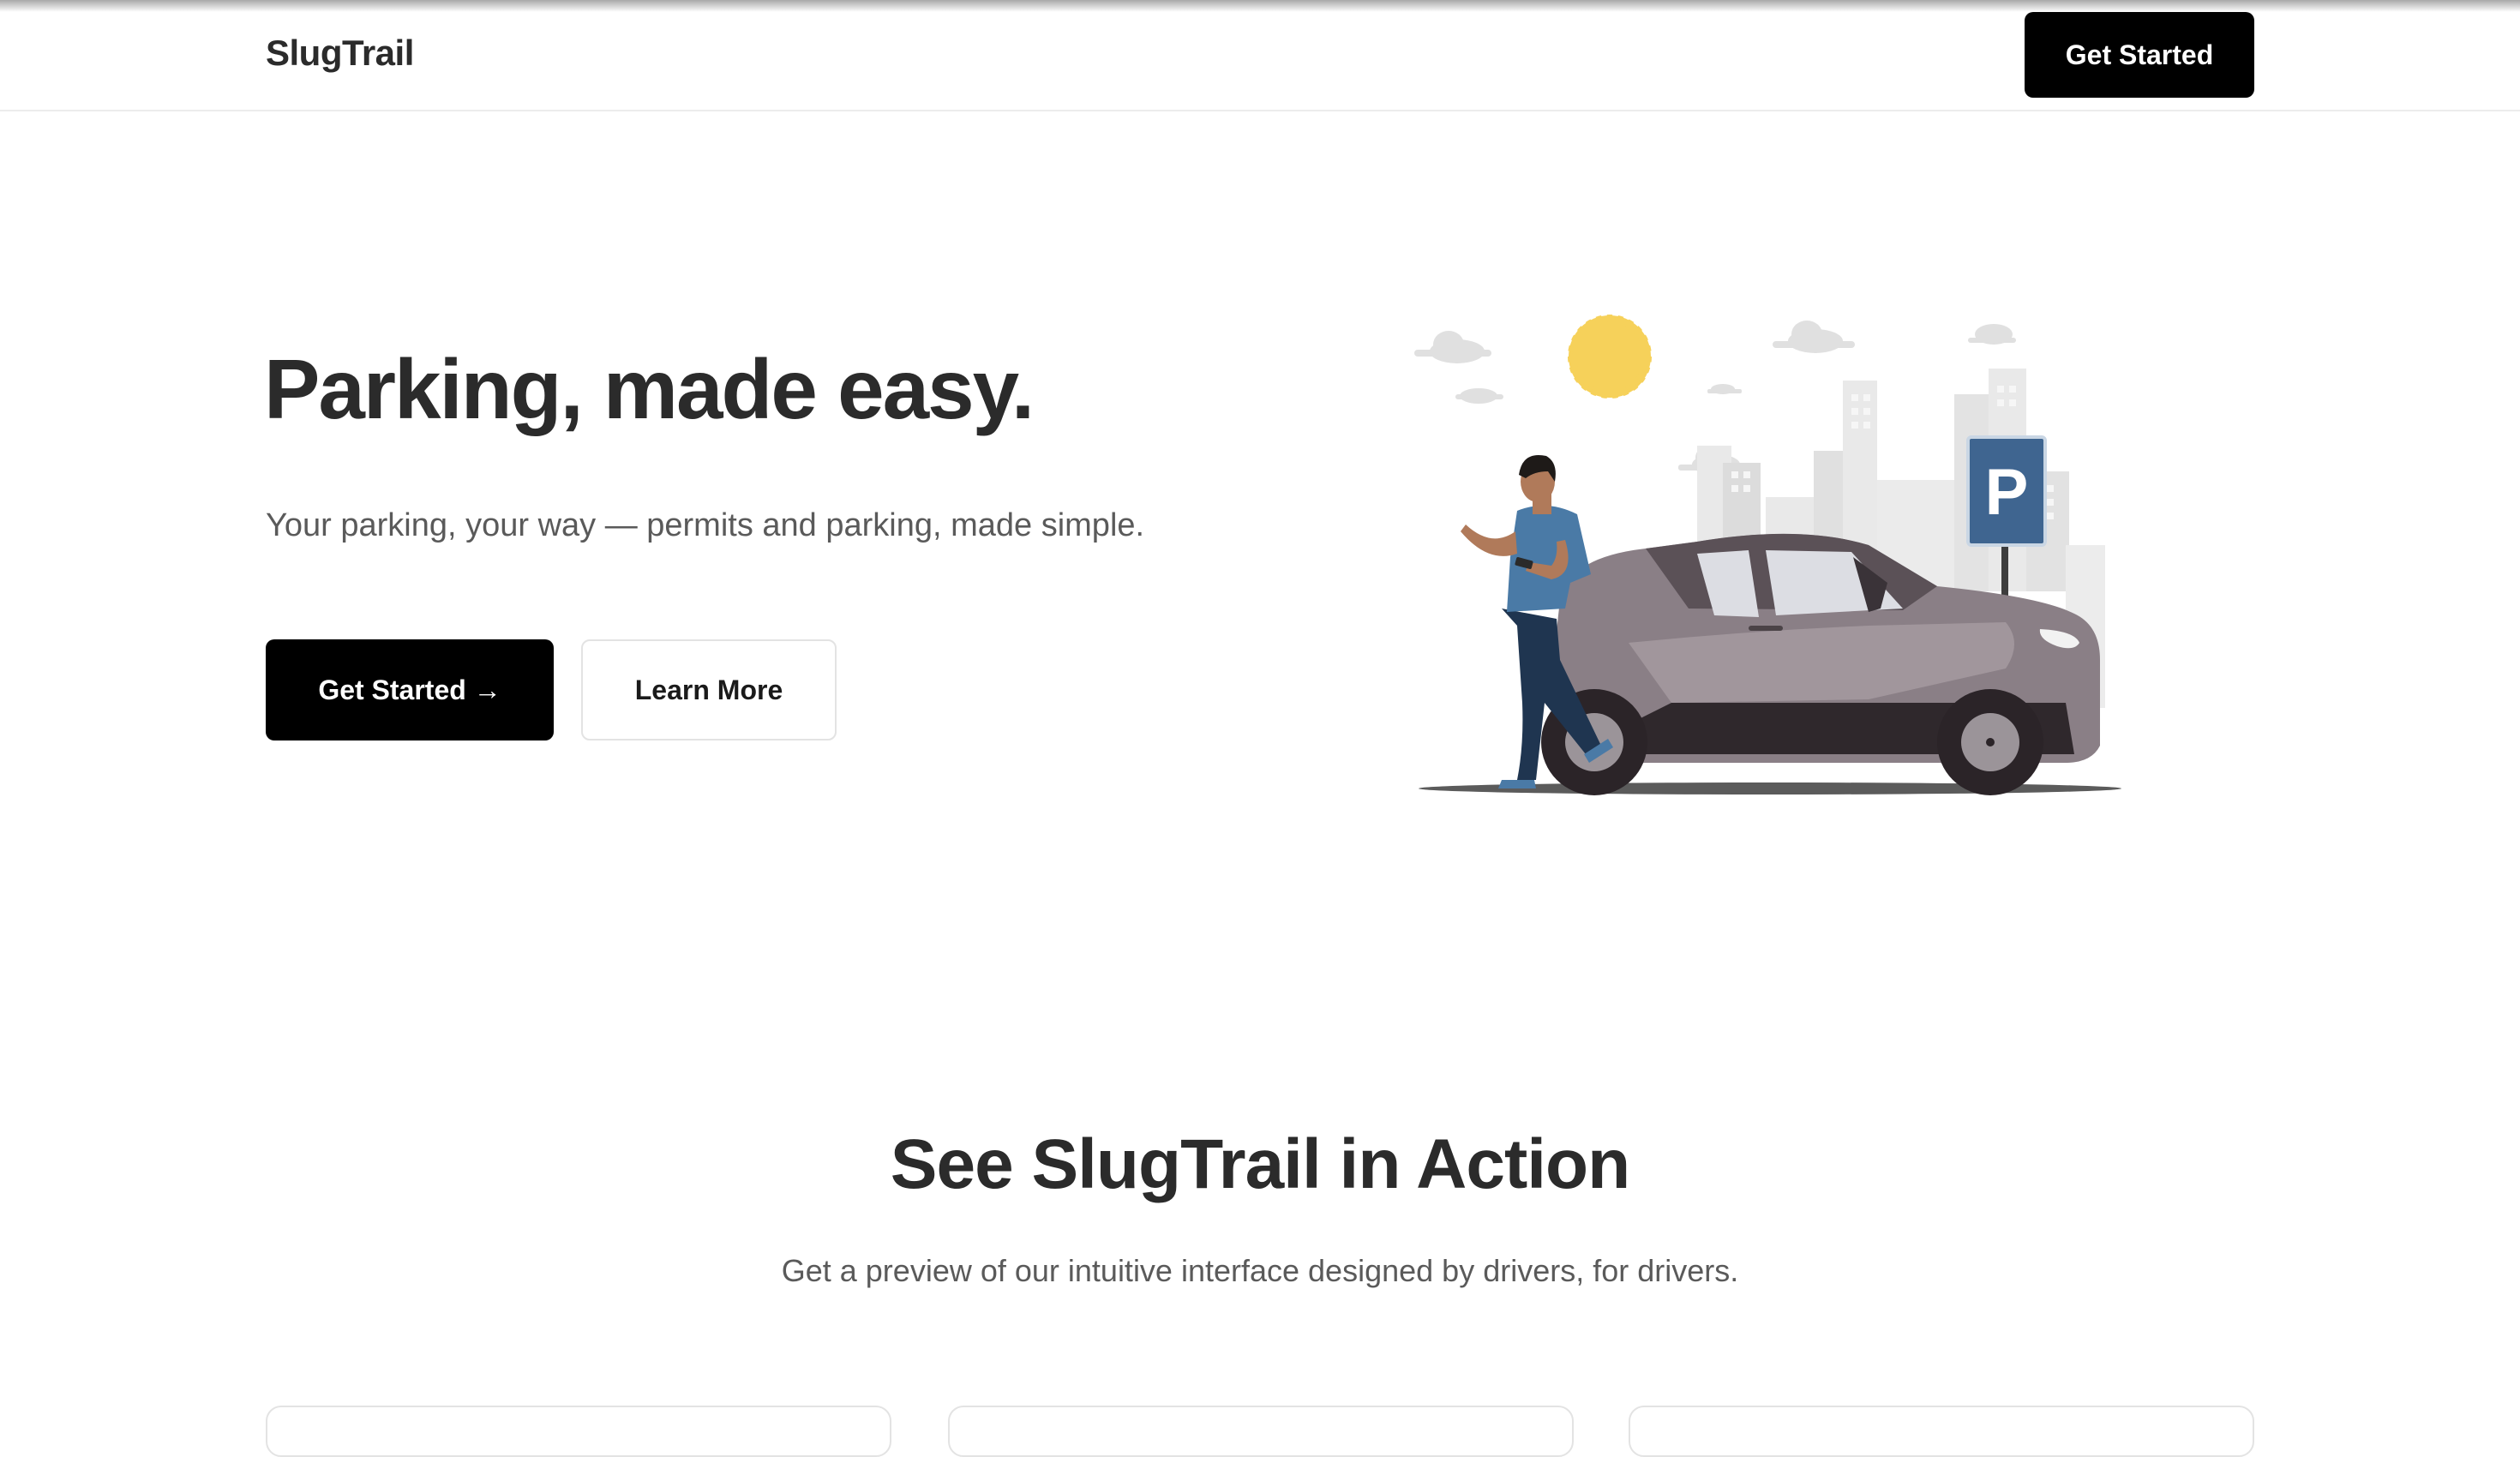 This screenshot has width=2520, height=1457. What do you see at coordinates (2139, 55) in the screenshot?
I see `nav-get-started-button: Get Started` at bounding box center [2139, 55].